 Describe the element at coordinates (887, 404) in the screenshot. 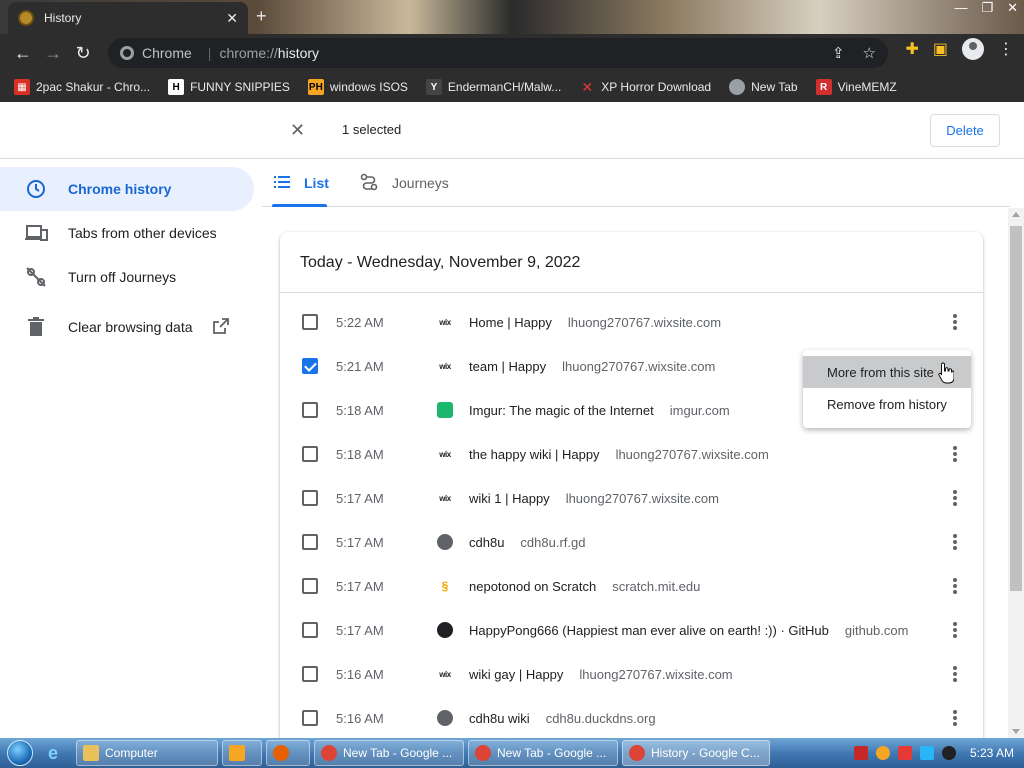

I see `remove-from-history-menu-item: Remove from history` at that location.